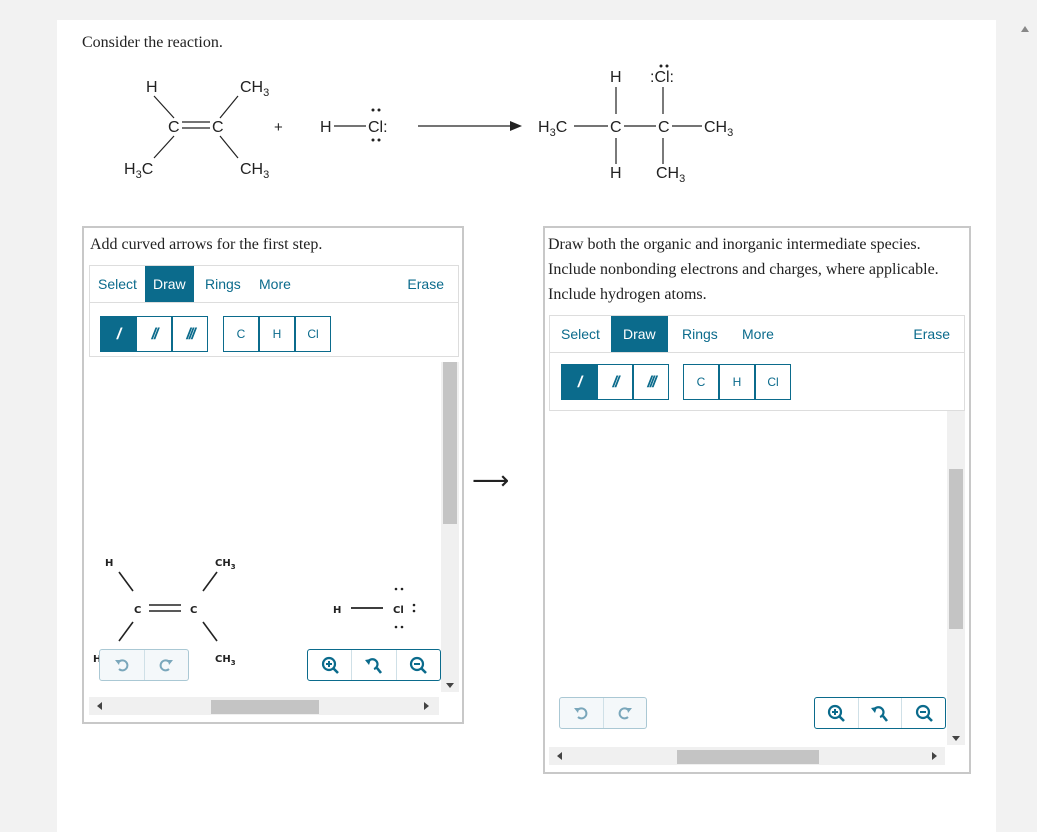 Image resolution: width=1037 pixels, height=832 pixels. I want to click on left-toolbar: / // /// C H Cl, so click(274, 330).